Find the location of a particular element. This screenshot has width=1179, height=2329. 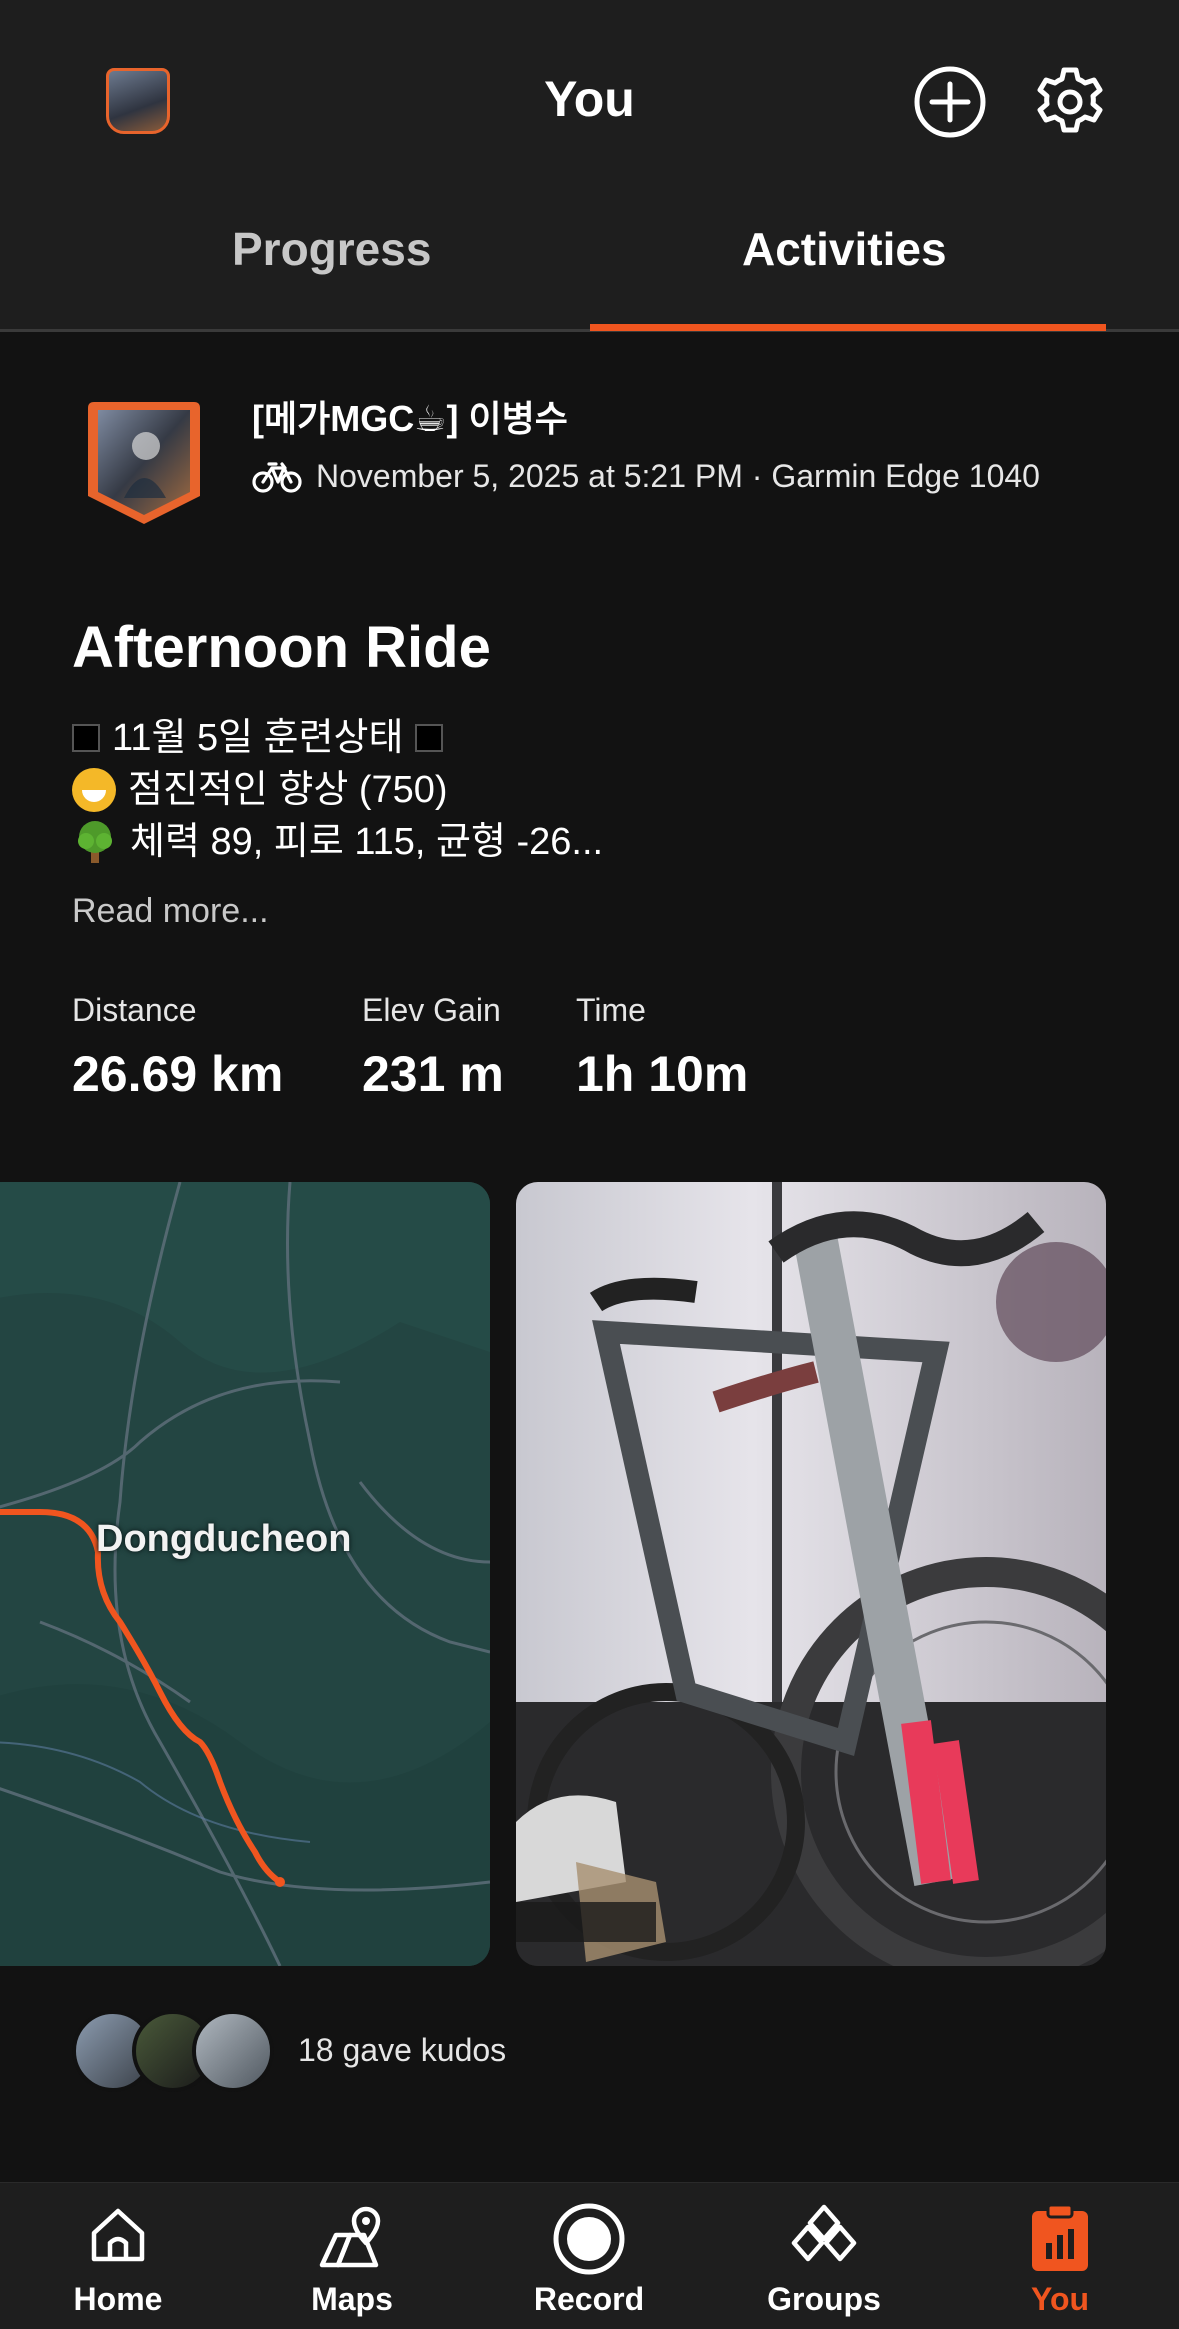

groups-icon is located at coordinates (824, 2233).